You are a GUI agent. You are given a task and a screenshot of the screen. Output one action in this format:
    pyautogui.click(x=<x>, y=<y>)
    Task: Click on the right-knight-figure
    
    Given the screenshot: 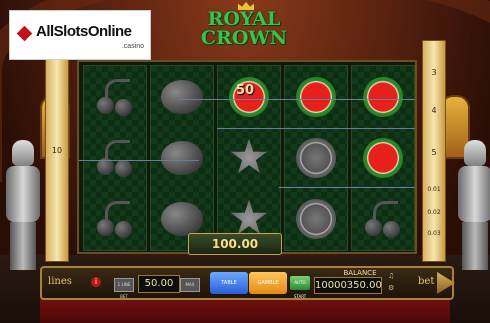 What is the action you would take?
    pyautogui.click(x=471, y=205)
    